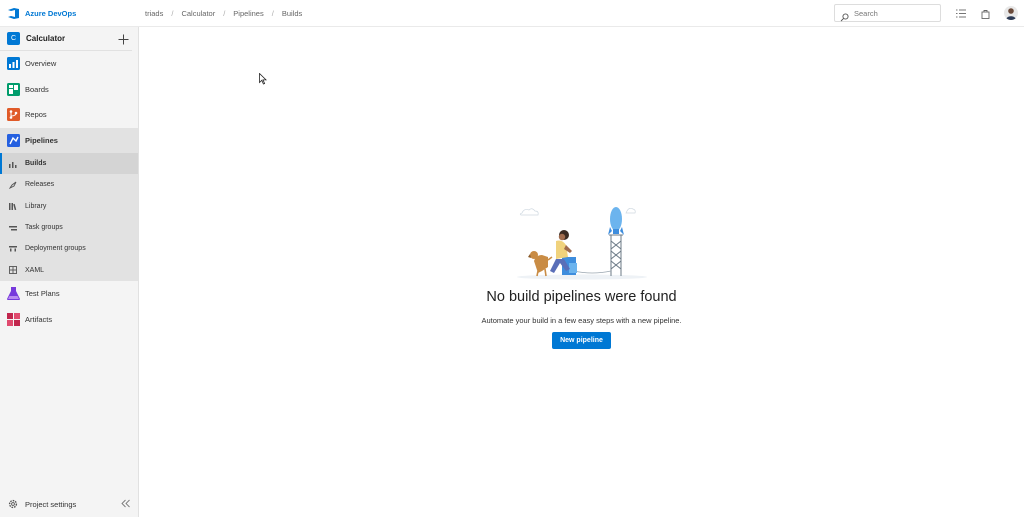 This screenshot has height=517, width=1024. What do you see at coordinates (1011, 13) in the screenshot?
I see `avatar` at bounding box center [1011, 13].